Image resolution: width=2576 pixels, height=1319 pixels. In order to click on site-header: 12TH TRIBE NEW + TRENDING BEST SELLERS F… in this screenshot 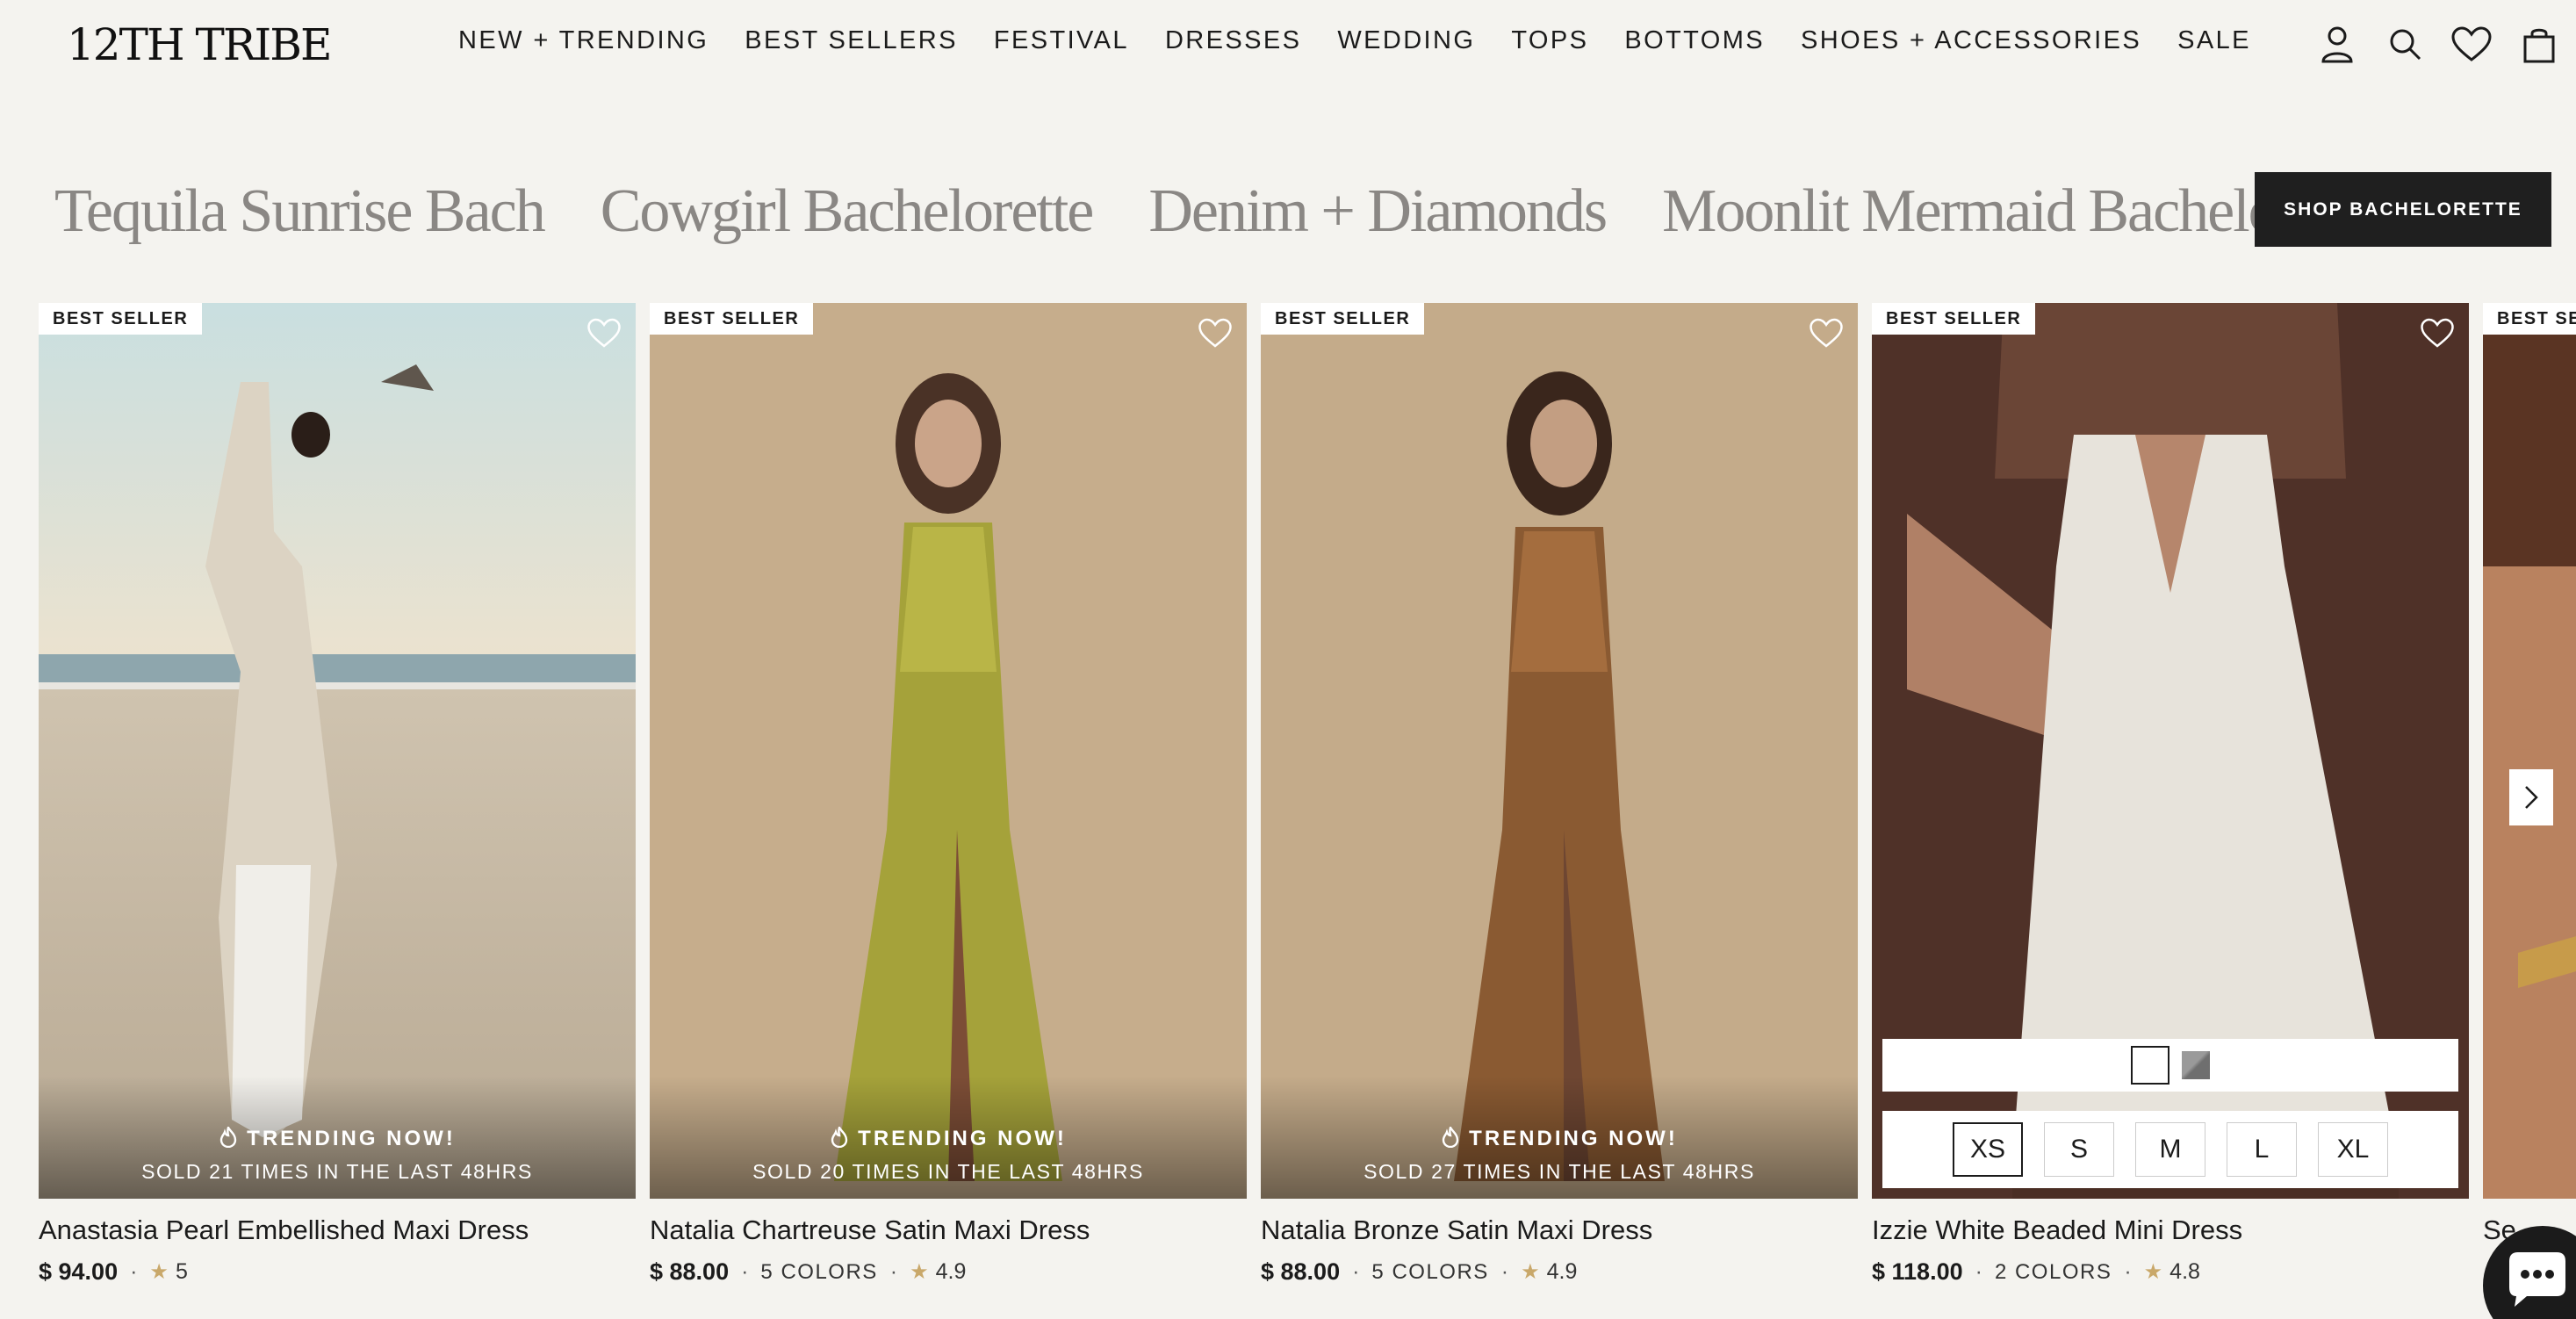, I will do `click(1288, 45)`.